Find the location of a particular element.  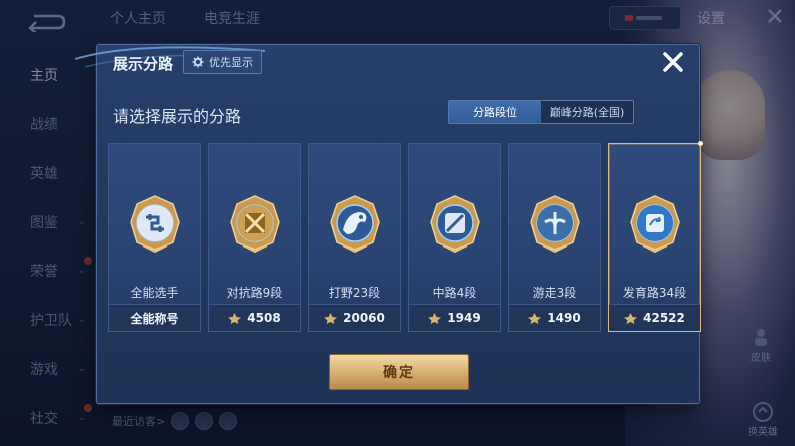

lane-card-footer: 4508 is located at coordinates (254, 317).